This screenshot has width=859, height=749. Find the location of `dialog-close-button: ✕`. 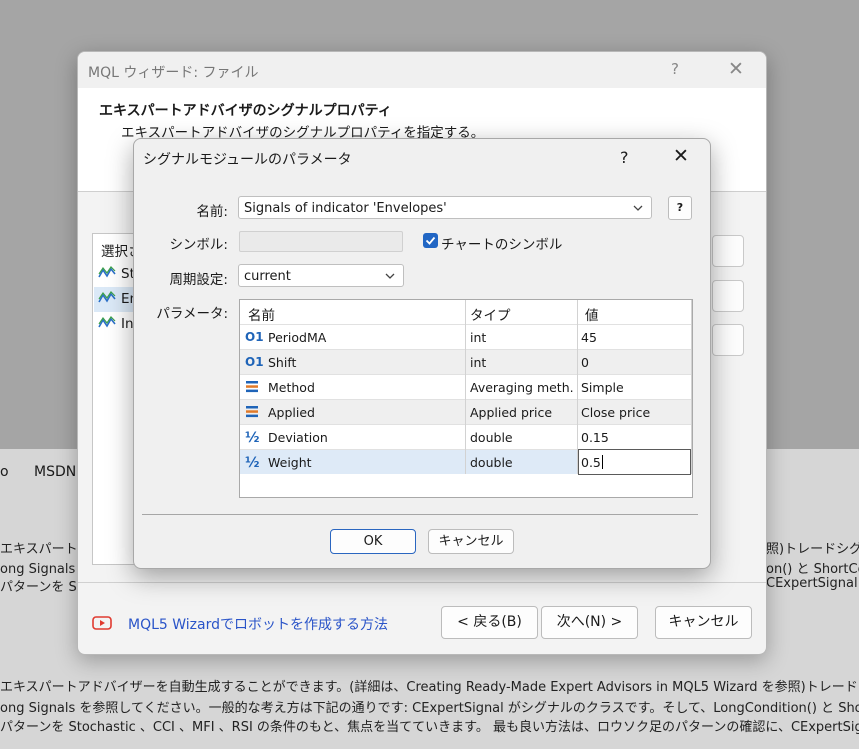

dialog-close-button: ✕ is located at coordinates (681, 156).